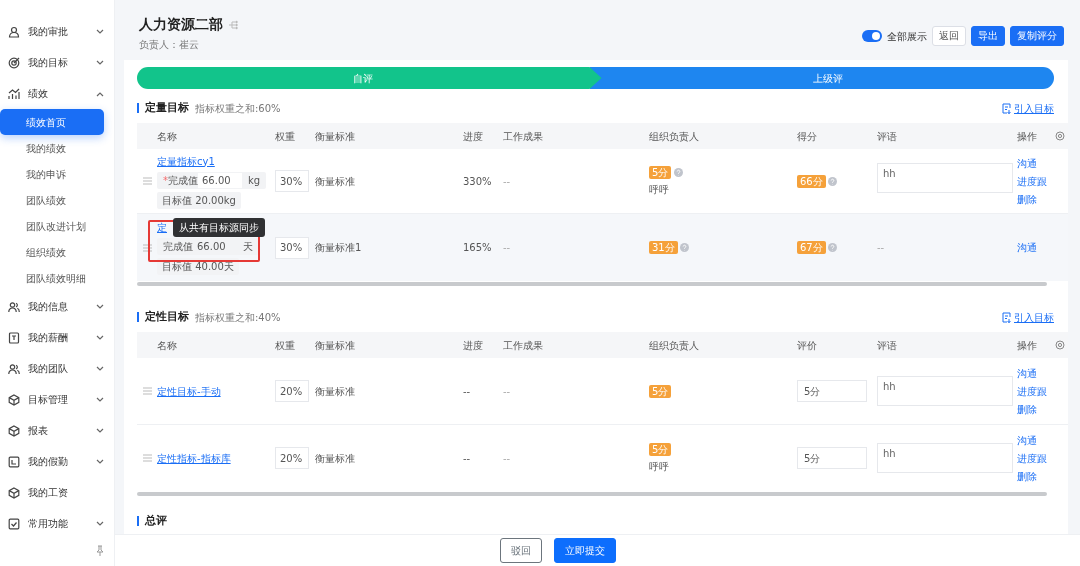  What do you see at coordinates (1037, 36) in the screenshot?
I see `header-button: 复制评分` at bounding box center [1037, 36].